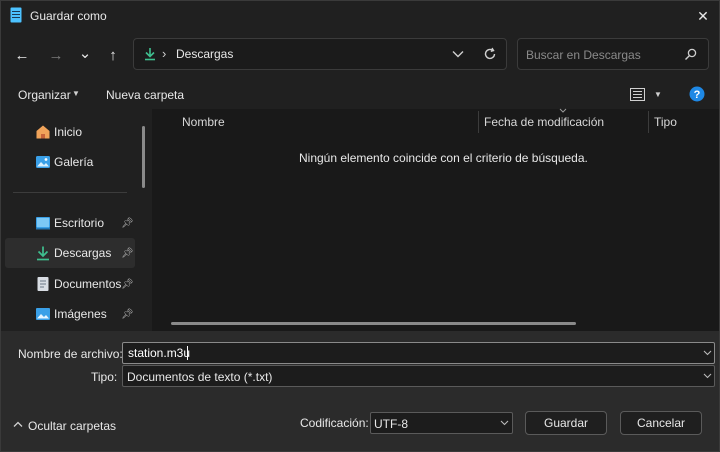 This screenshot has width=720, height=452. What do you see at coordinates (68, 16) in the screenshot?
I see `window-title: Guardar como` at bounding box center [68, 16].